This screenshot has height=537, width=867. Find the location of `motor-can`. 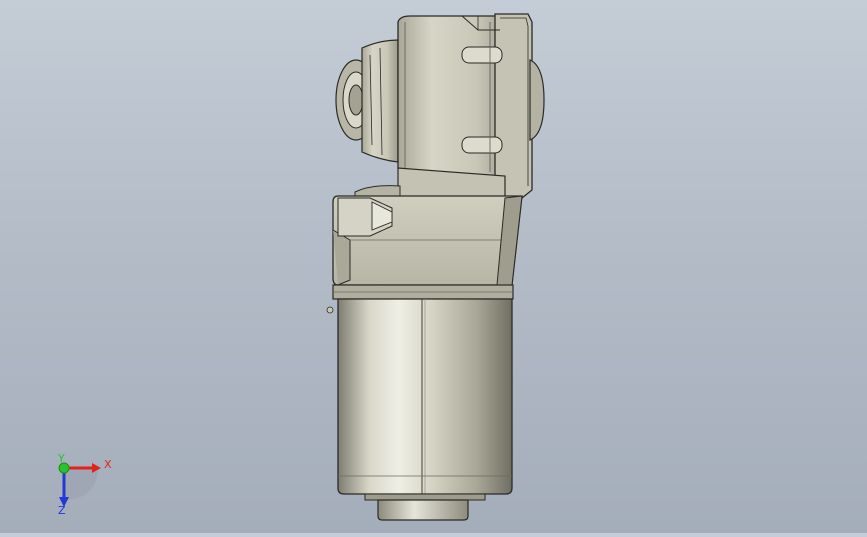

motor-can is located at coordinates (425, 396).